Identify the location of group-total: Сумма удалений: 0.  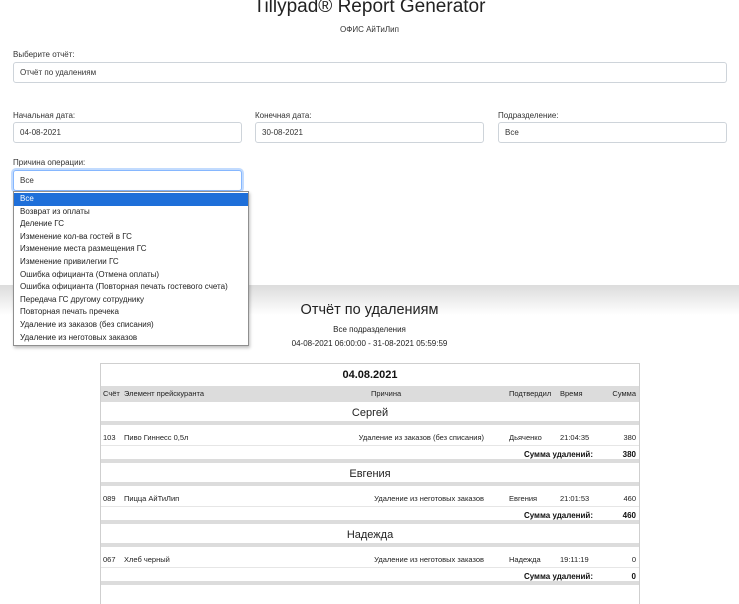
(370, 576).